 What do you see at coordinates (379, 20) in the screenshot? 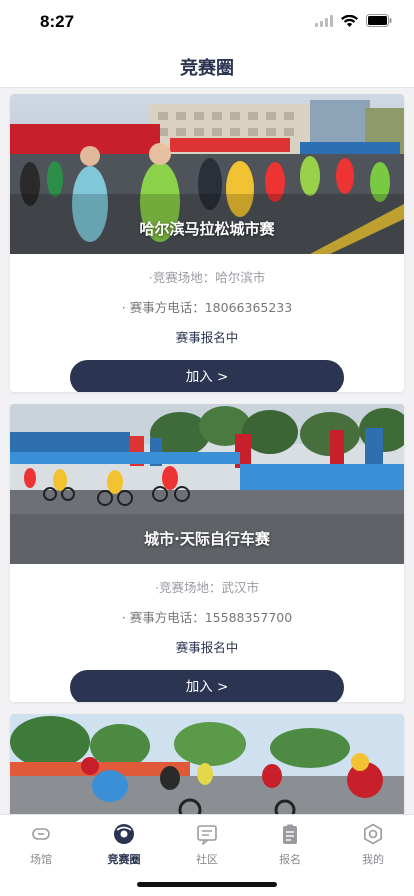
I see `battery-icon` at bounding box center [379, 20].